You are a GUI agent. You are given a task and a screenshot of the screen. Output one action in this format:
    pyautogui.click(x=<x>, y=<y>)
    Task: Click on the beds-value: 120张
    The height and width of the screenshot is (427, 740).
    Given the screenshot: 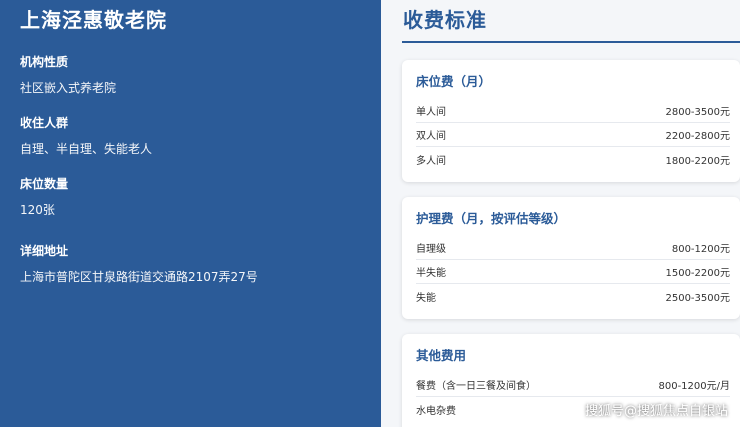 What is the action you would take?
    pyautogui.click(x=37, y=210)
    